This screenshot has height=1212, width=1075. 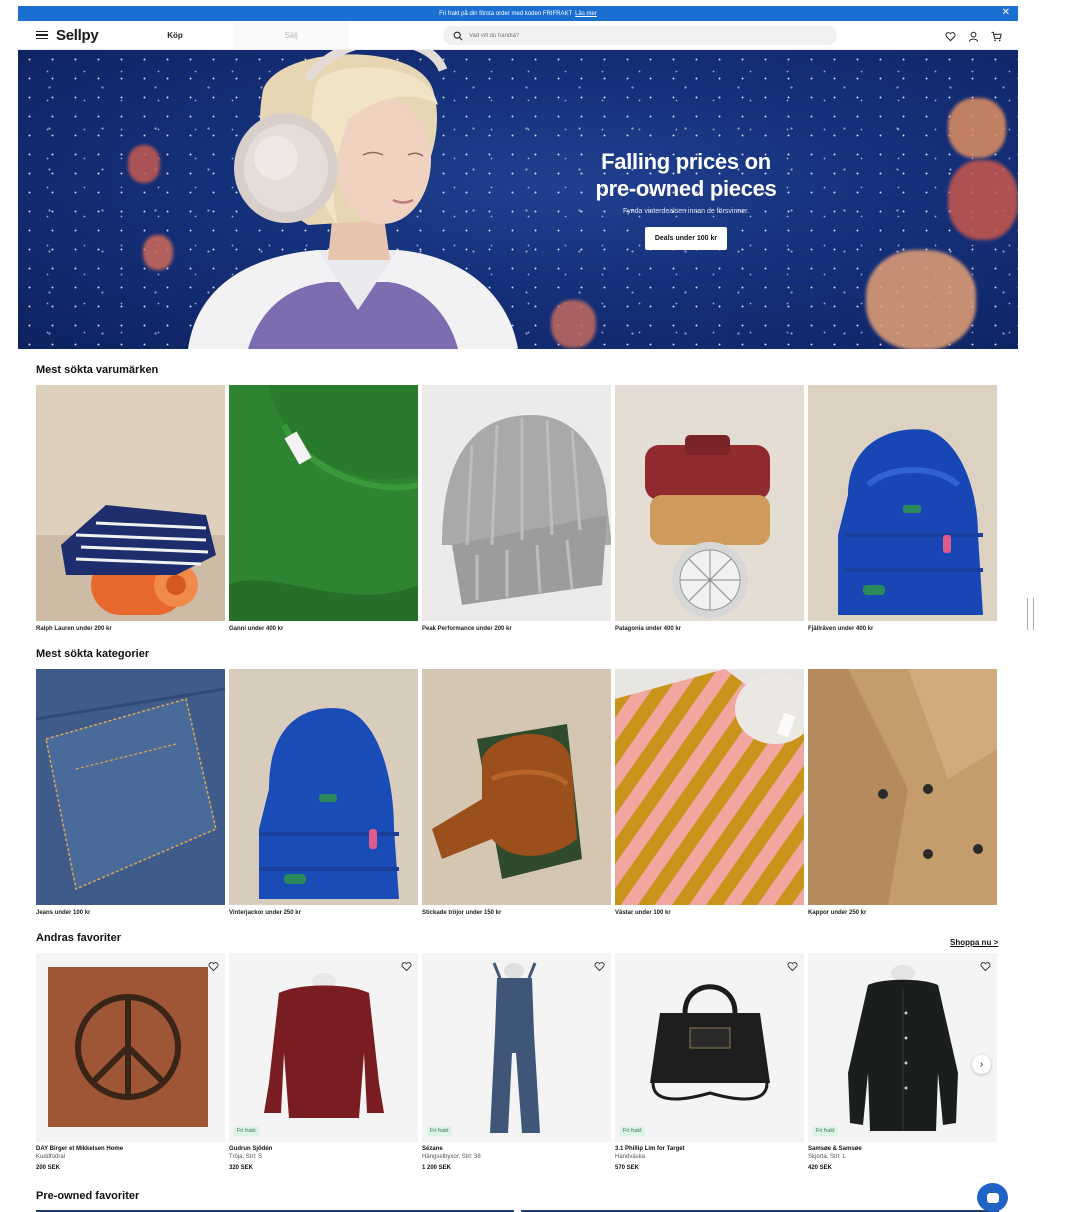 I want to click on product-desc: Hängselbyxor, Strl: 38, so click(x=451, y=1157).